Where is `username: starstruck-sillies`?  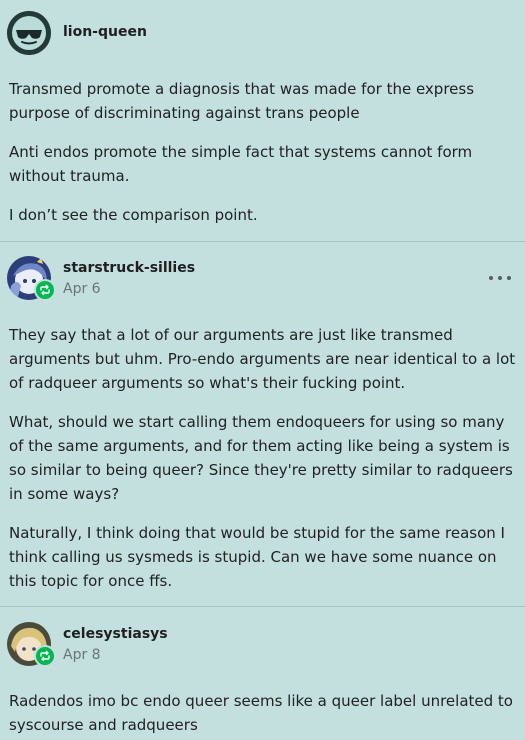 username: starstruck-sillies is located at coordinates (129, 268).